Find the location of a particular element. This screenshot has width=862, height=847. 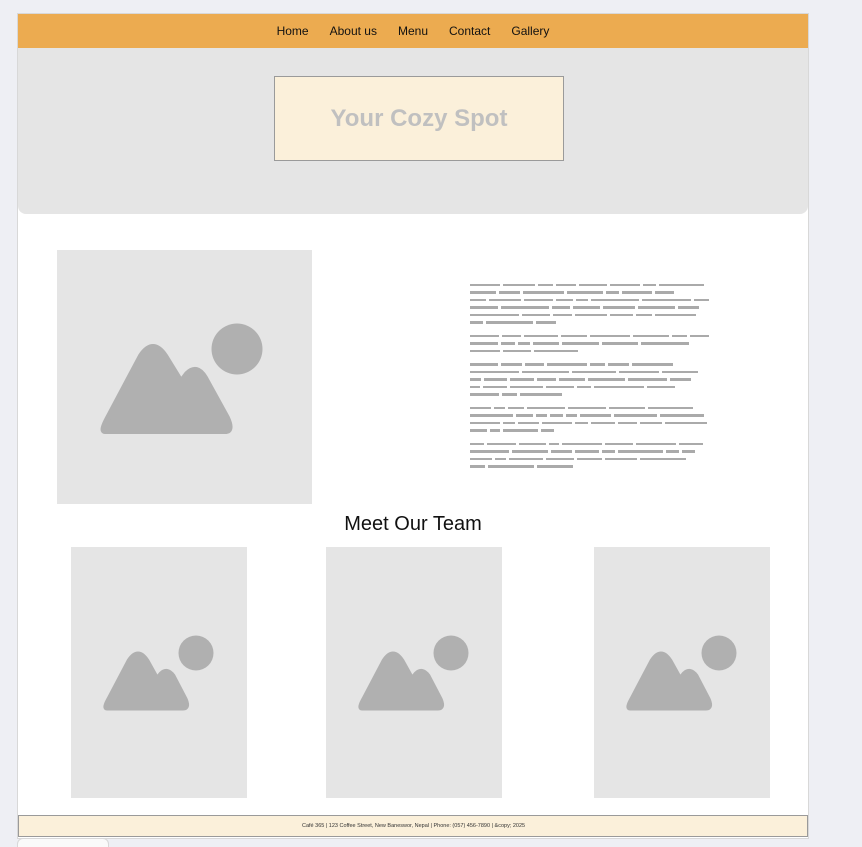

nav-gallery-link: Gallery is located at coordinates (530, 31).